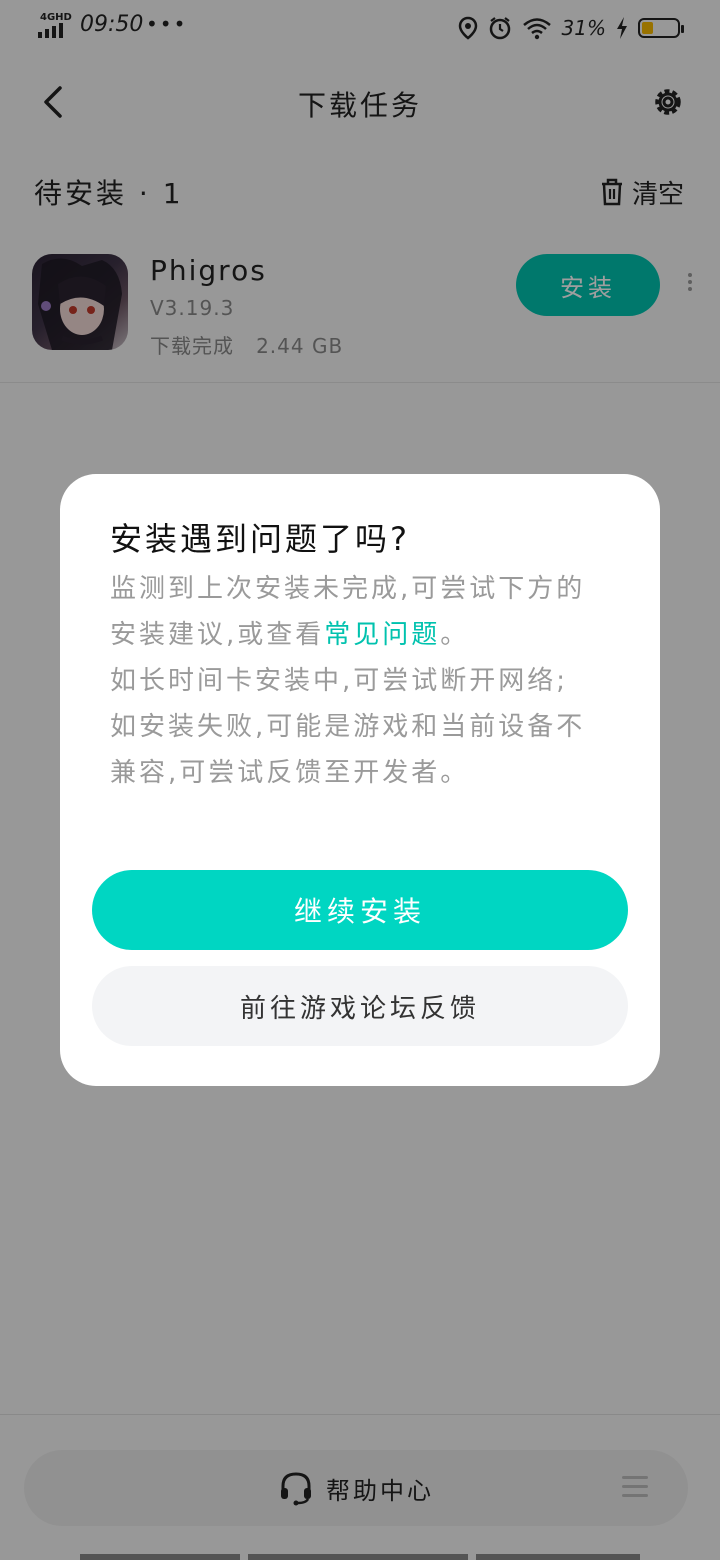 The width and height of the screenshot is (720, 1560). Describe the element at coordinates (348, 750) in the screenshot. I see `dialog-paragraph-3: 如安装失败,可能是游戏和当前设备不兼容,可尝试反馈至开发者。` at that location.